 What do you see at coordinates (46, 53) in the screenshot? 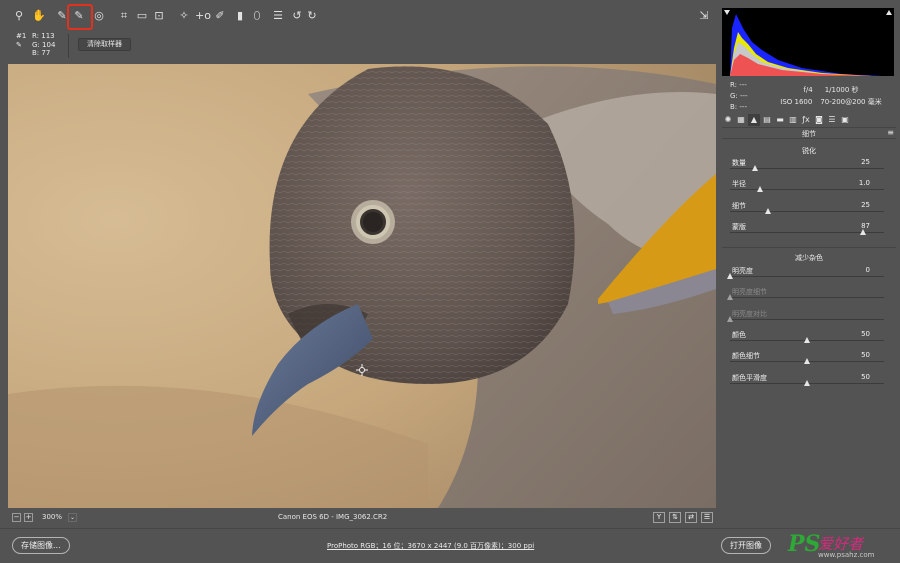
I see `sample-b-value: 77` at bounding box center [46, 53].